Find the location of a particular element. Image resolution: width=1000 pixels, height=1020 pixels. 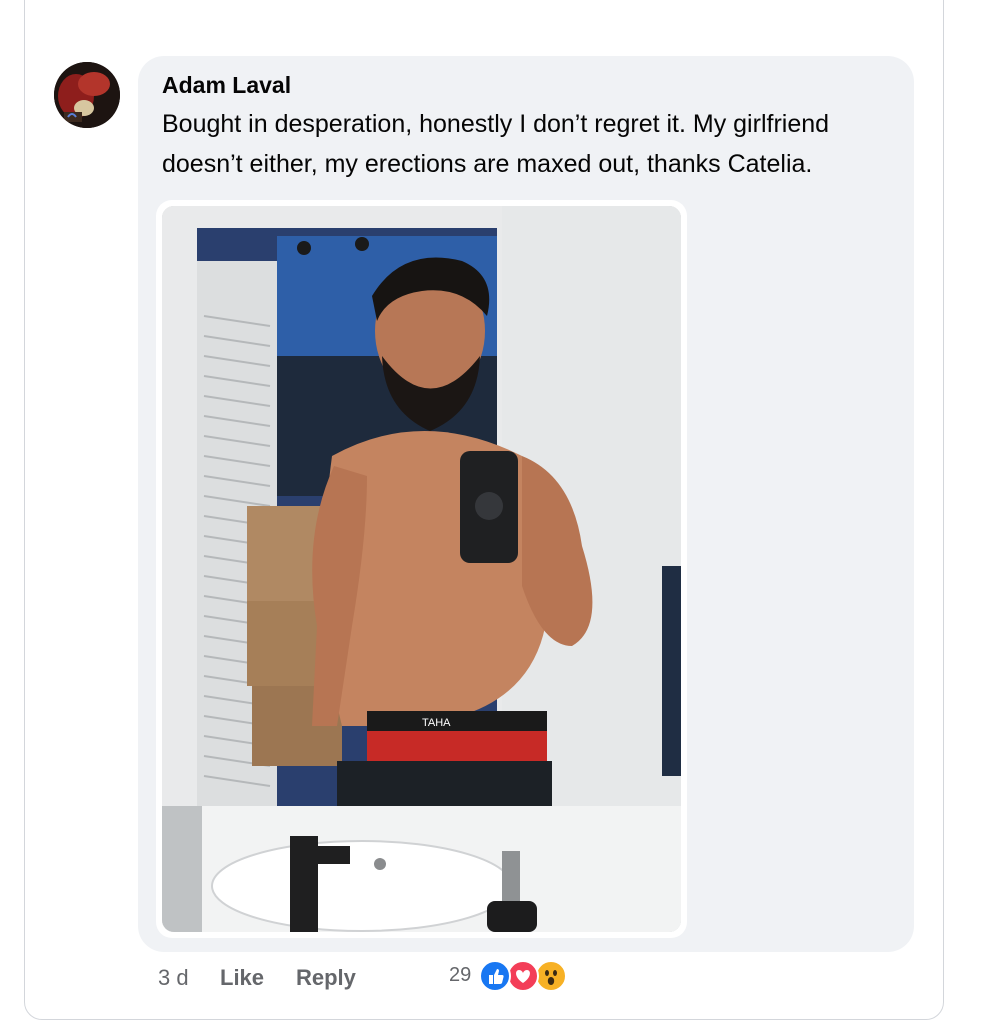

waistband-text: TAHA is located at coordinates (436, 723).